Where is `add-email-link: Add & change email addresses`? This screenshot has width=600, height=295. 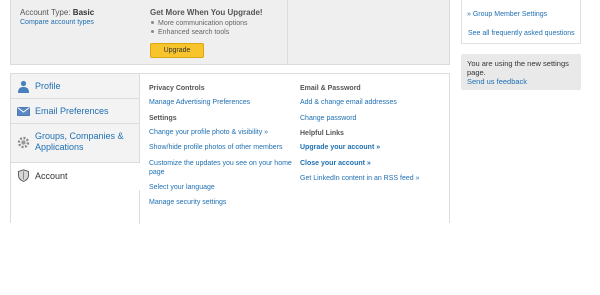 add-email-link: Add & change email addresses is located at coordinates (372, 102).